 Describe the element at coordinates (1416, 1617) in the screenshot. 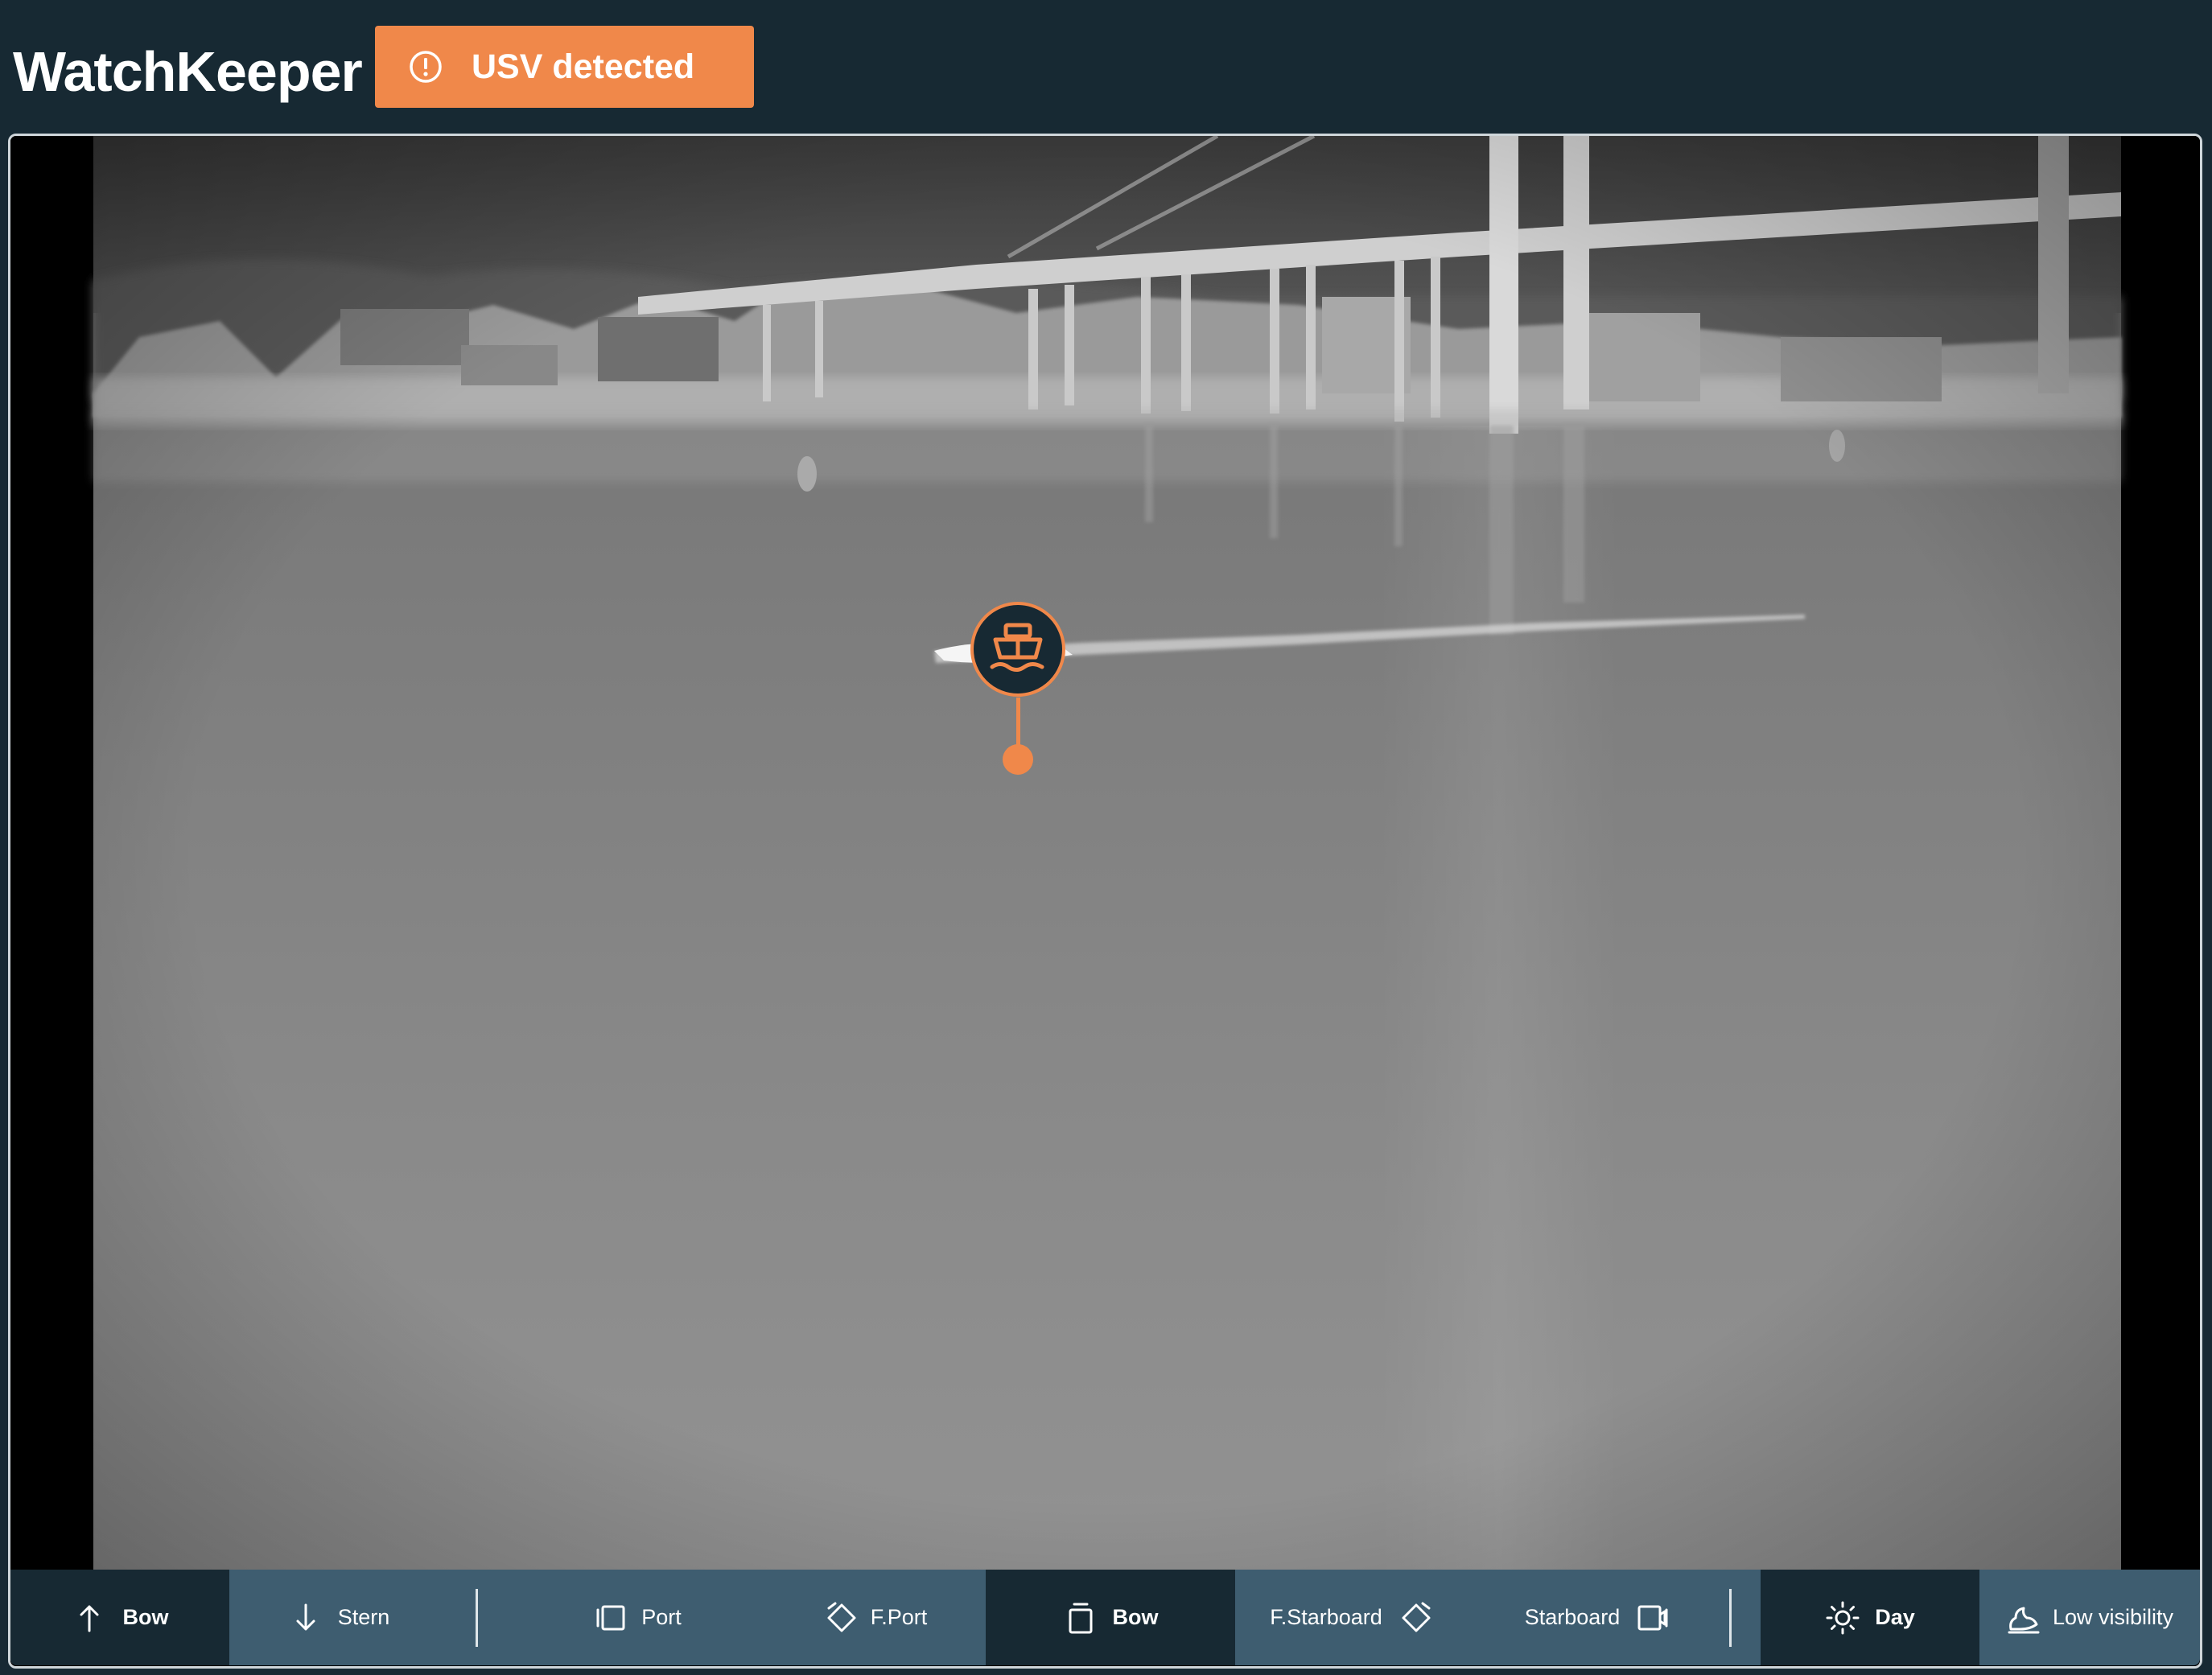

I see `forward-starboard-icon` at that location.